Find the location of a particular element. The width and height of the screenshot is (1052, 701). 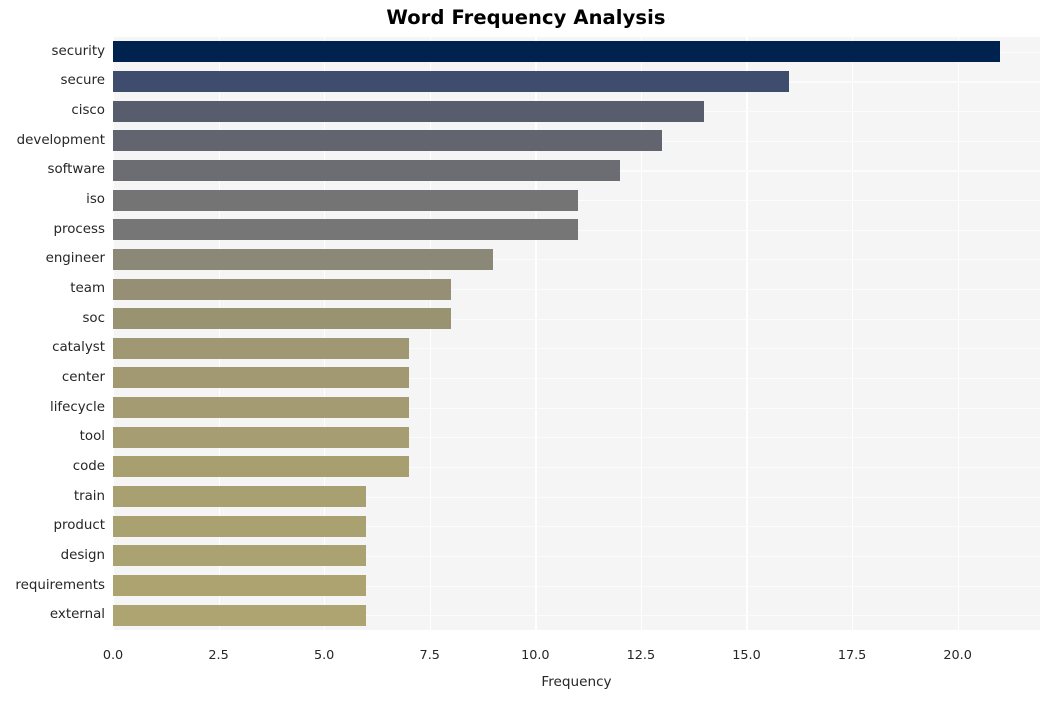

y-tick-label: engineer is located at coordinates (75, 259).